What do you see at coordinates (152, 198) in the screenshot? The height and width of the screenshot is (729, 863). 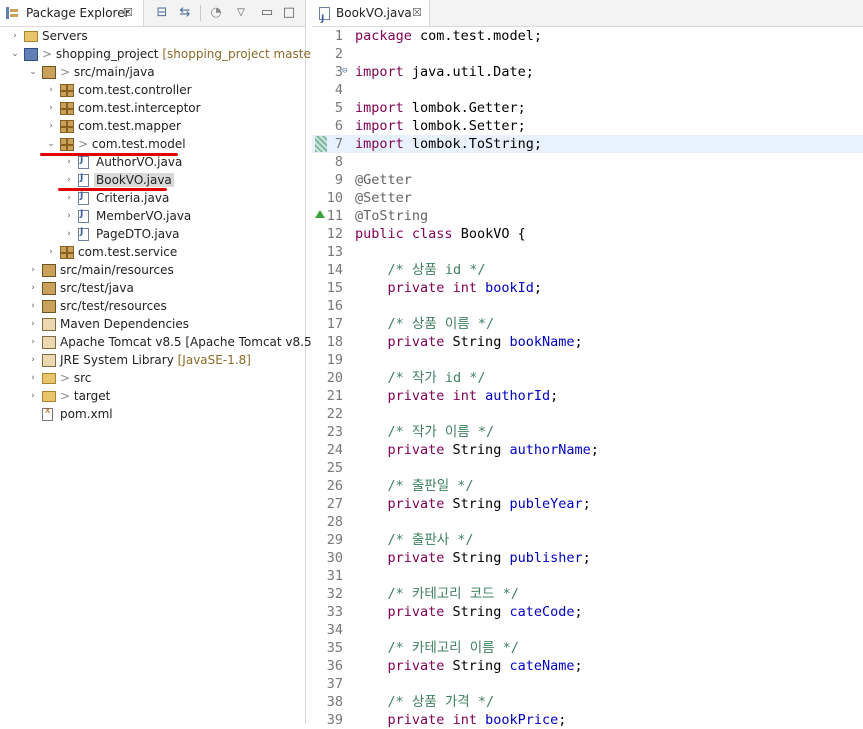 I see `tree-item: › Criteria.java` at bounding box center [152, 198].